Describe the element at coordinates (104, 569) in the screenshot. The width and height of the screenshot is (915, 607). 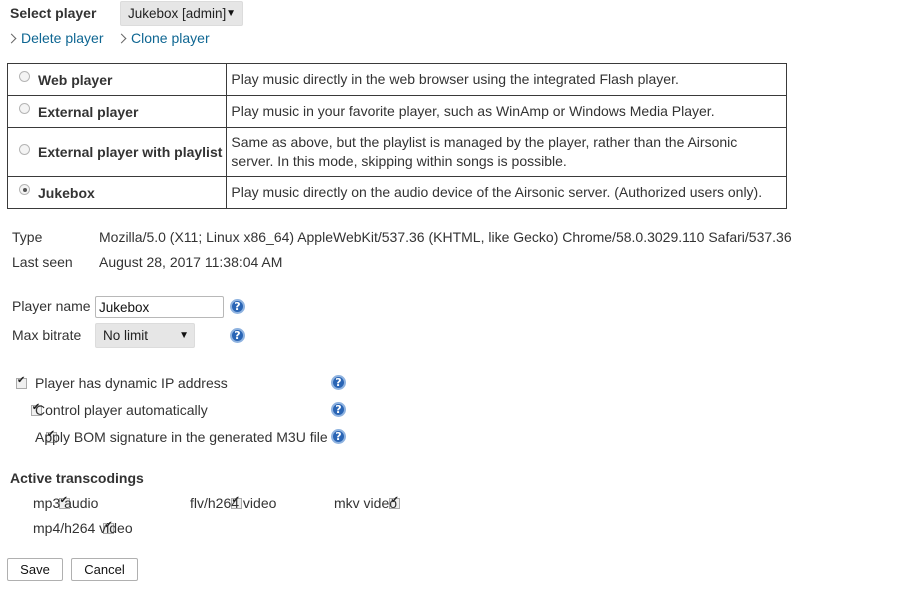
I see `cancel-button: Cancel` at that location.